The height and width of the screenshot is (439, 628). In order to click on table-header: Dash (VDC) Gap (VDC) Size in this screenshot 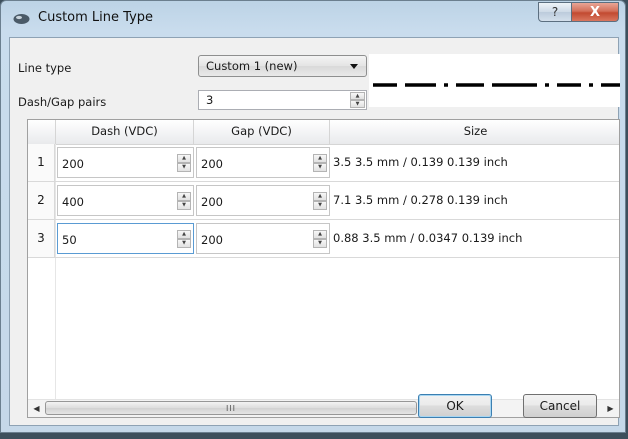, I will do `click(323, 132)`.